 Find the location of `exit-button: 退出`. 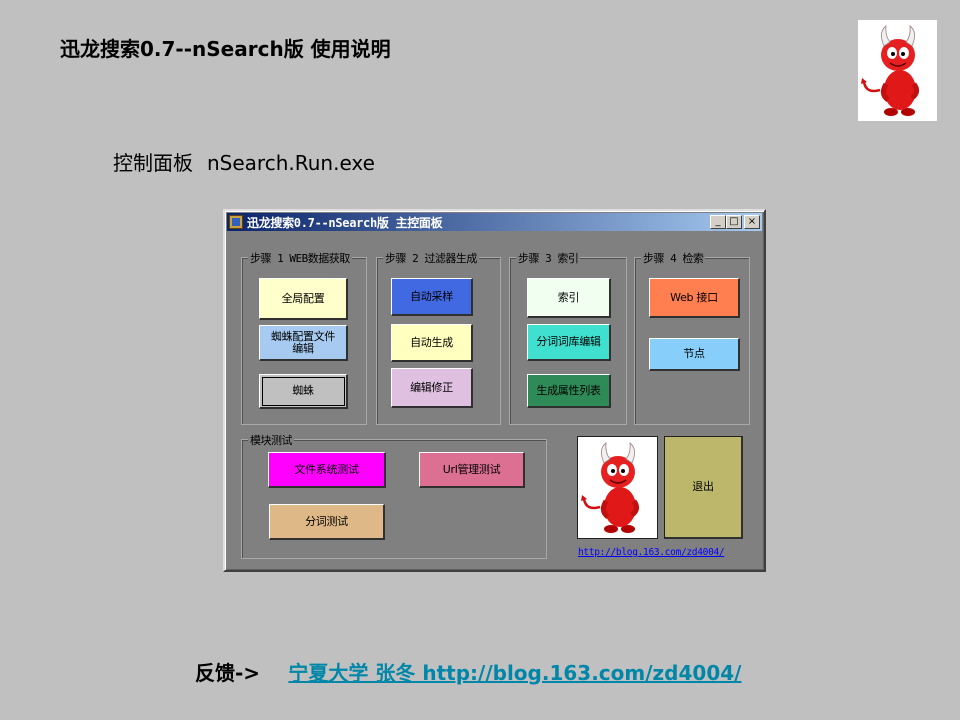

exit-button: 退出 is located at coordinates (703, 487).